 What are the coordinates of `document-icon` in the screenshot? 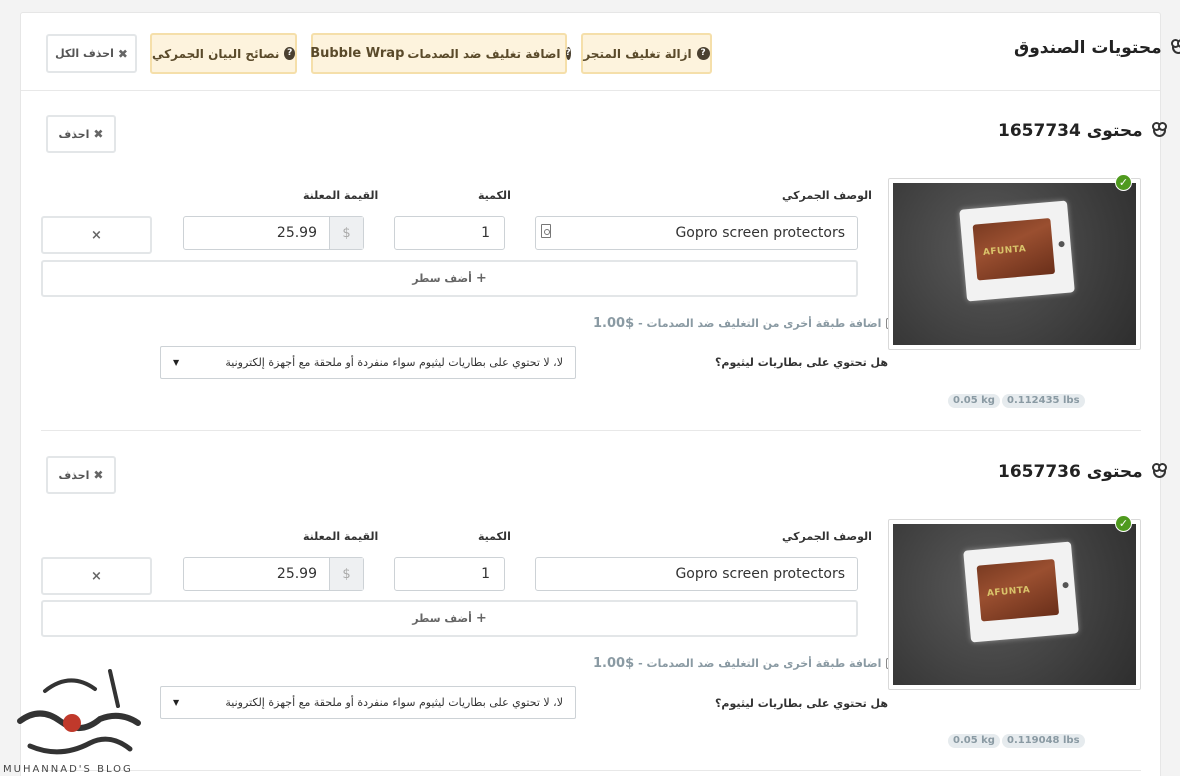 It's located at (546, 231).